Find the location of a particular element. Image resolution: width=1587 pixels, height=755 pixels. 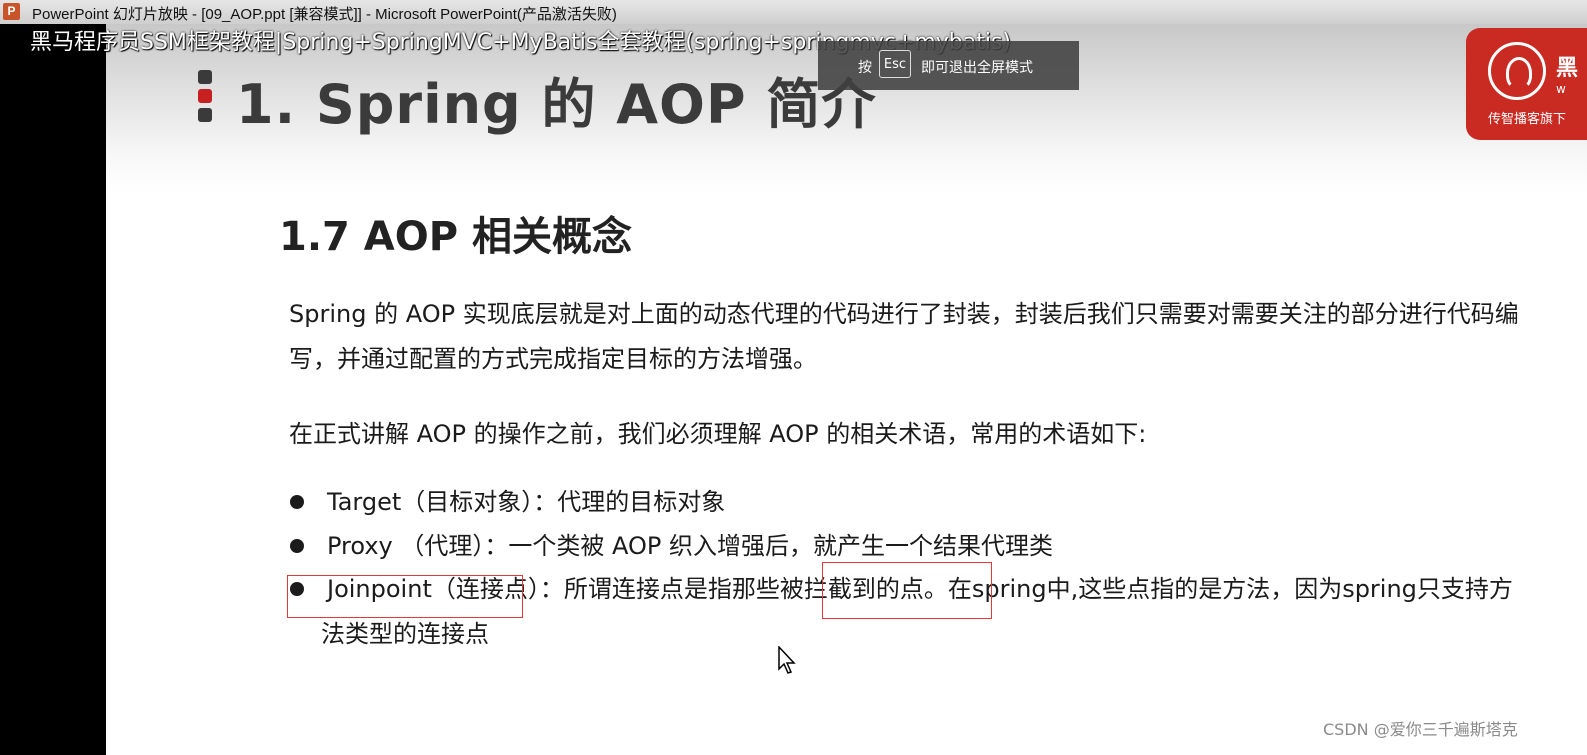

left-black-margin is located at coordinates (53, 389).